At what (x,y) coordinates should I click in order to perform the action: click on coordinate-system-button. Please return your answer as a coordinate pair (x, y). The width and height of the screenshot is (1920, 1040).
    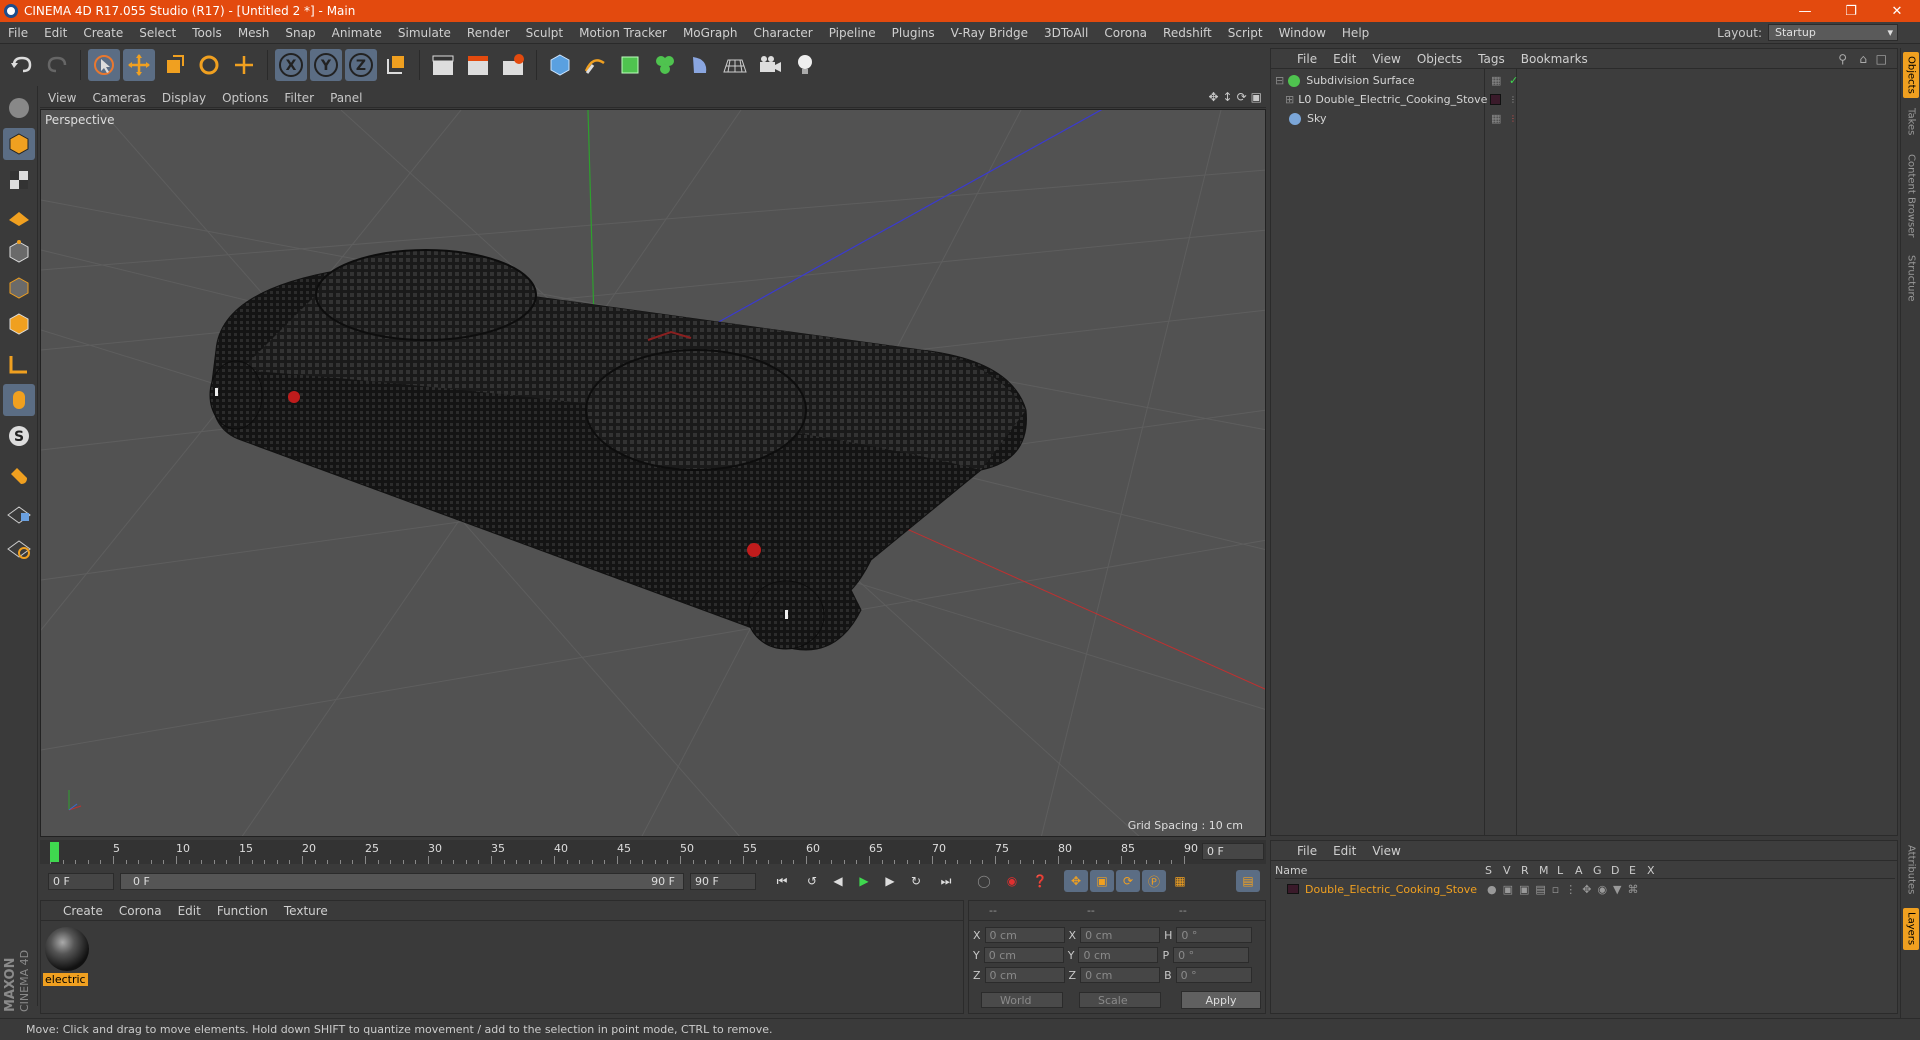
    Looking at the image, I should click on (396, 65).